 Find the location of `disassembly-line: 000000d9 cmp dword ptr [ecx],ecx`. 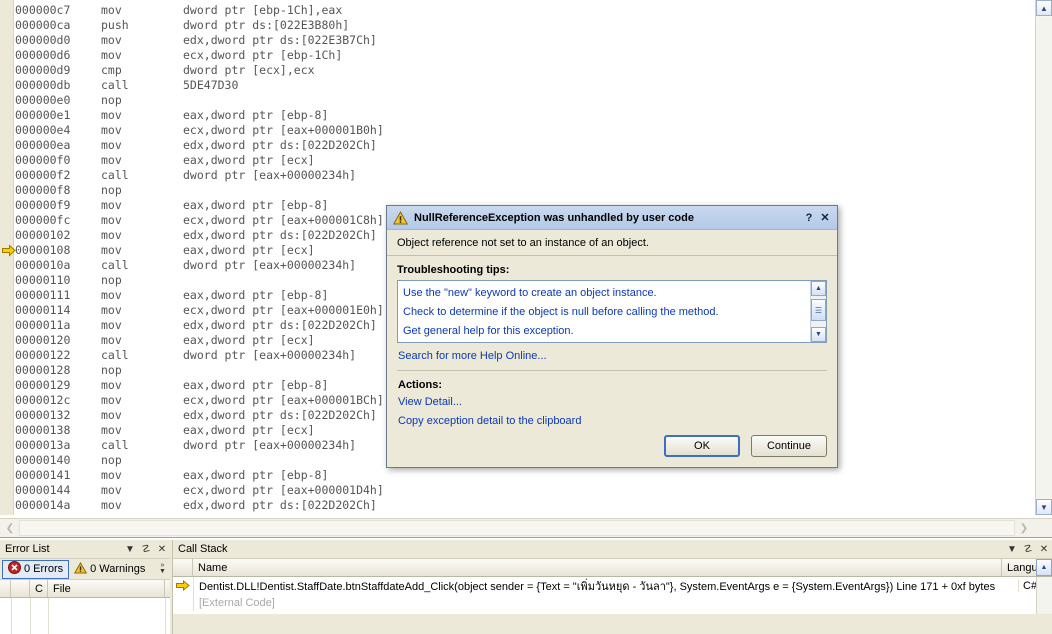

disassembly-line: 000000d9 cmp dword ptr [ecx],ecx is located at coordinates (199, 70).